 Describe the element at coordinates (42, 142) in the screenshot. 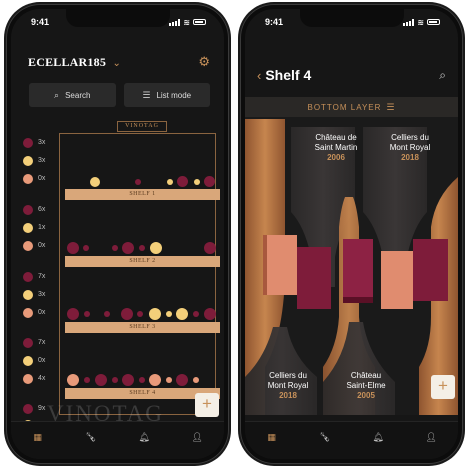

I see `shelf1-red-count: 3x` at that location.